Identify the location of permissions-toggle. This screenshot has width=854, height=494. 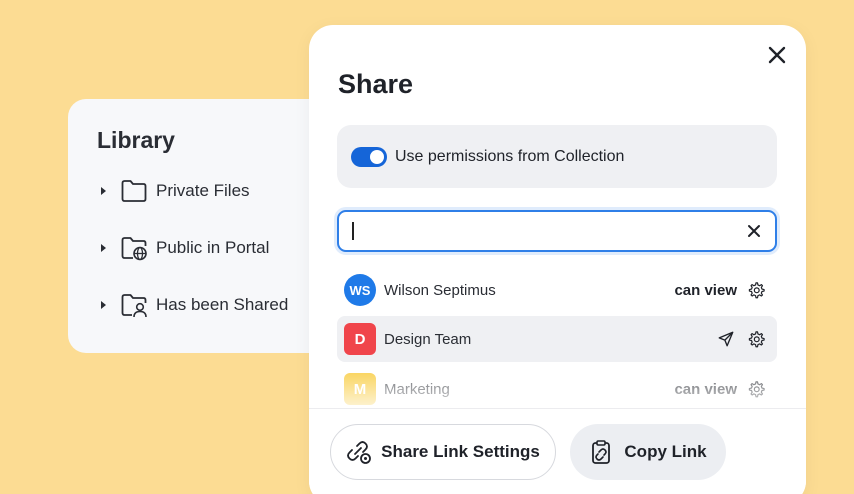
(369, 156).